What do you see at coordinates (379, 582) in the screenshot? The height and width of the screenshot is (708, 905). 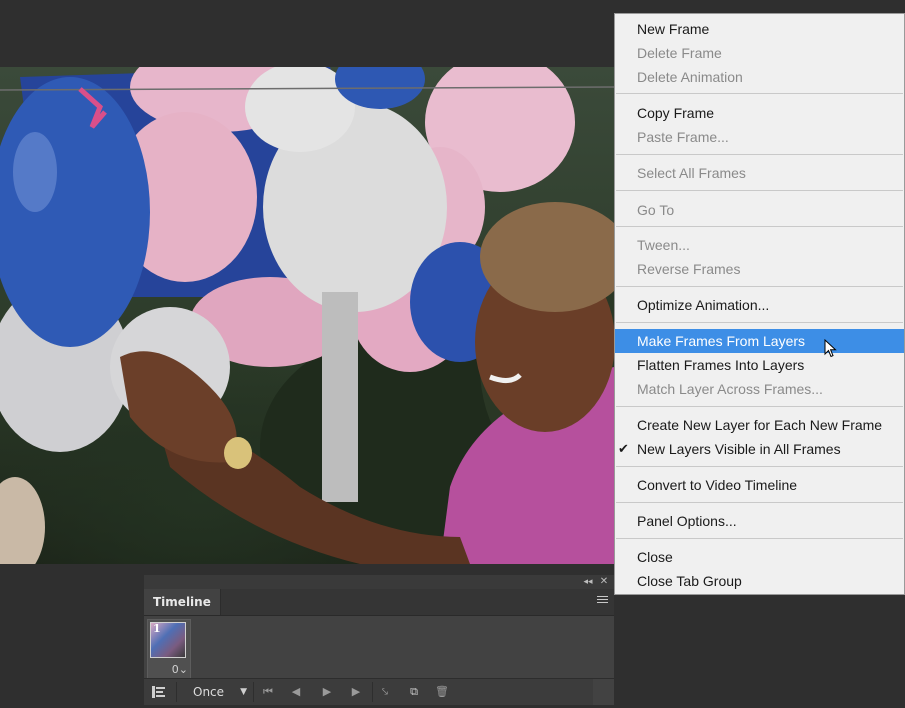 I see `panel-title-bar: ◂◂ ✕` at bounding box center [379, 582].